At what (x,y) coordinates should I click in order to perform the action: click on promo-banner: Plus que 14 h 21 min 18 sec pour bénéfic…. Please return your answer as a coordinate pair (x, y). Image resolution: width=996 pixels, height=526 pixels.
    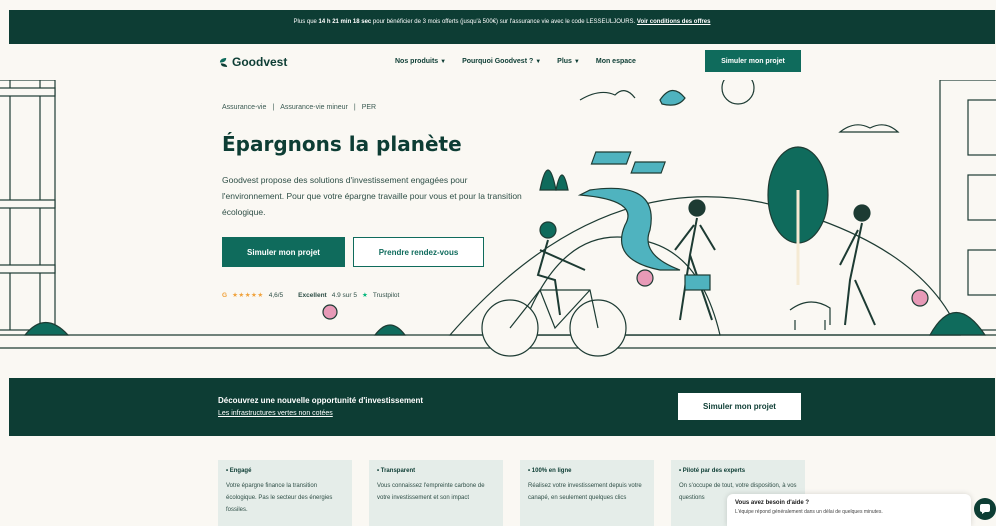
    Looking at the image, I should click on (502, 27).